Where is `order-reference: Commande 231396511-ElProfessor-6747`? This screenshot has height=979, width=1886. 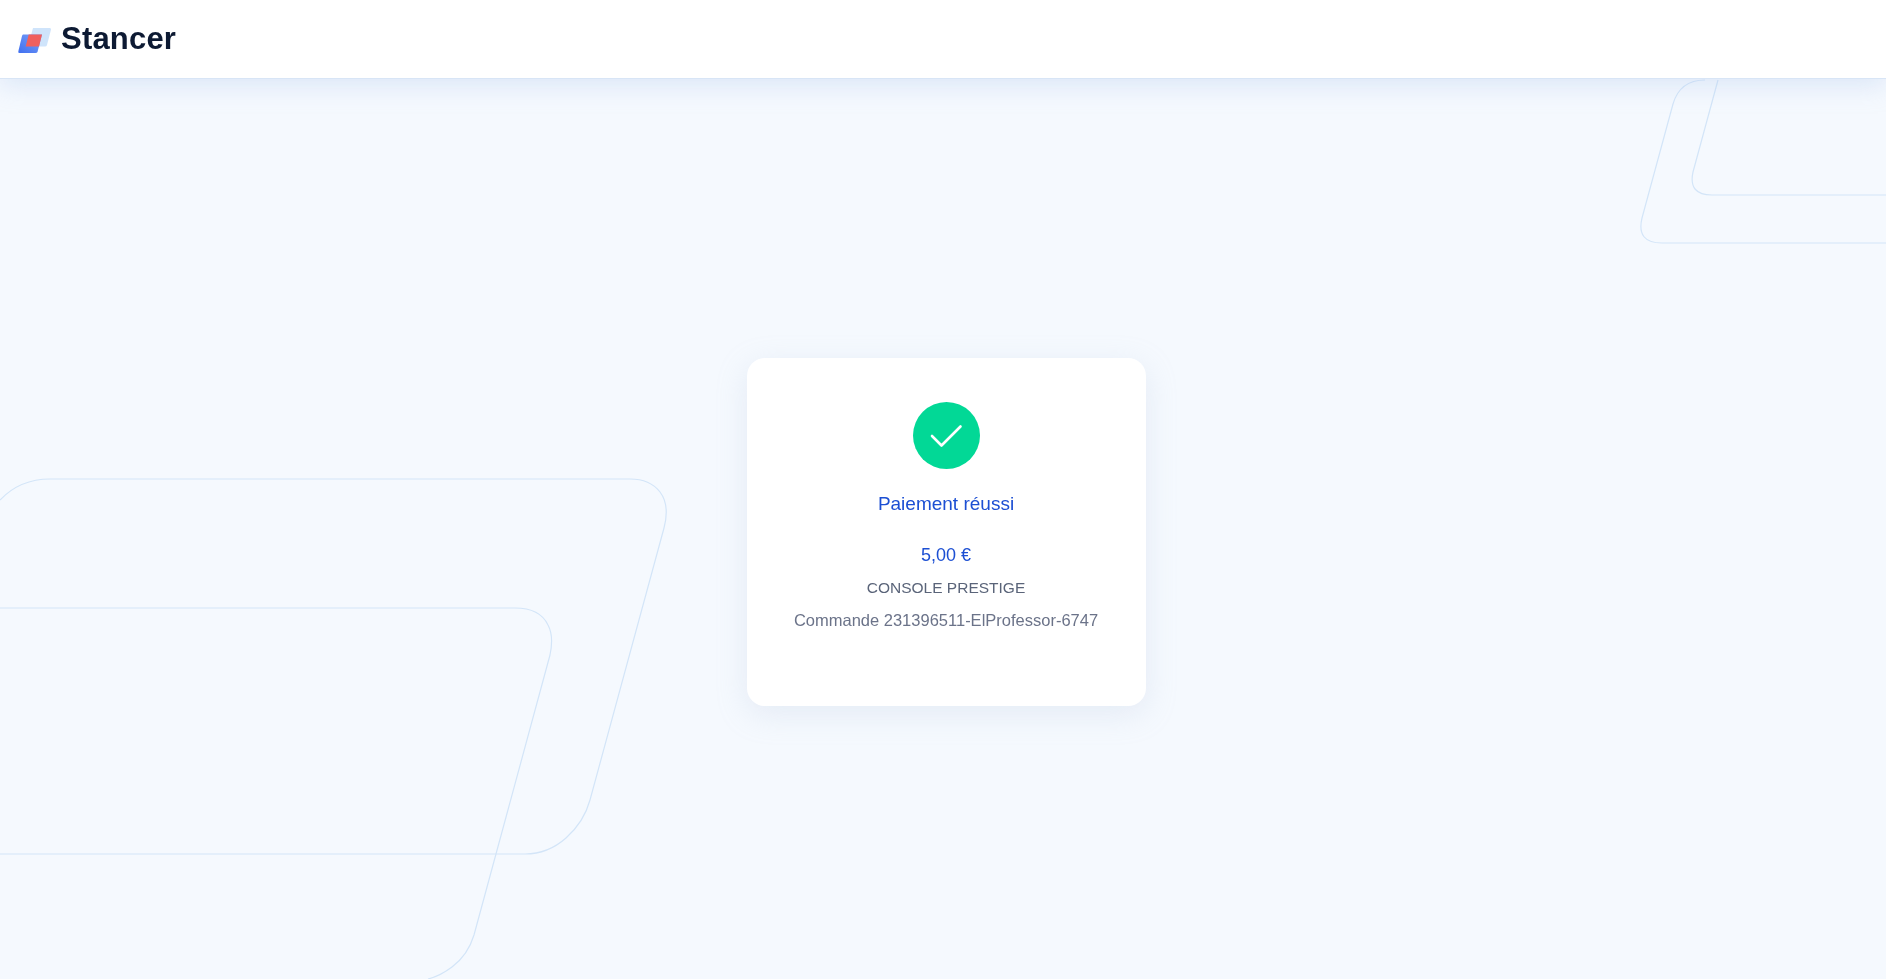 order-reference: Commande 231396511-ElProfessor-6747 is located at coordinates (946, 620).